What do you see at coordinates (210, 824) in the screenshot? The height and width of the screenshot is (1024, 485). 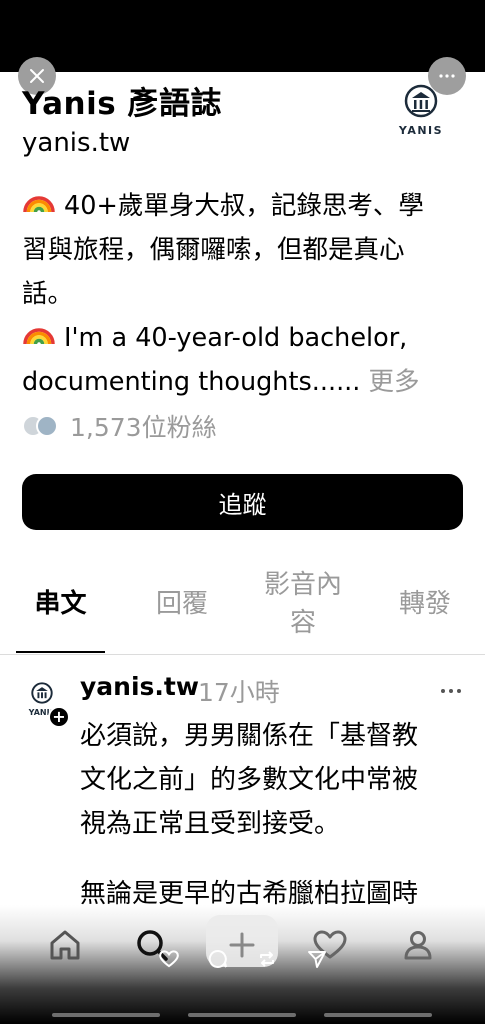 I see `post-line: 視為正常且受到接受。` at bounding box center [210, 824].